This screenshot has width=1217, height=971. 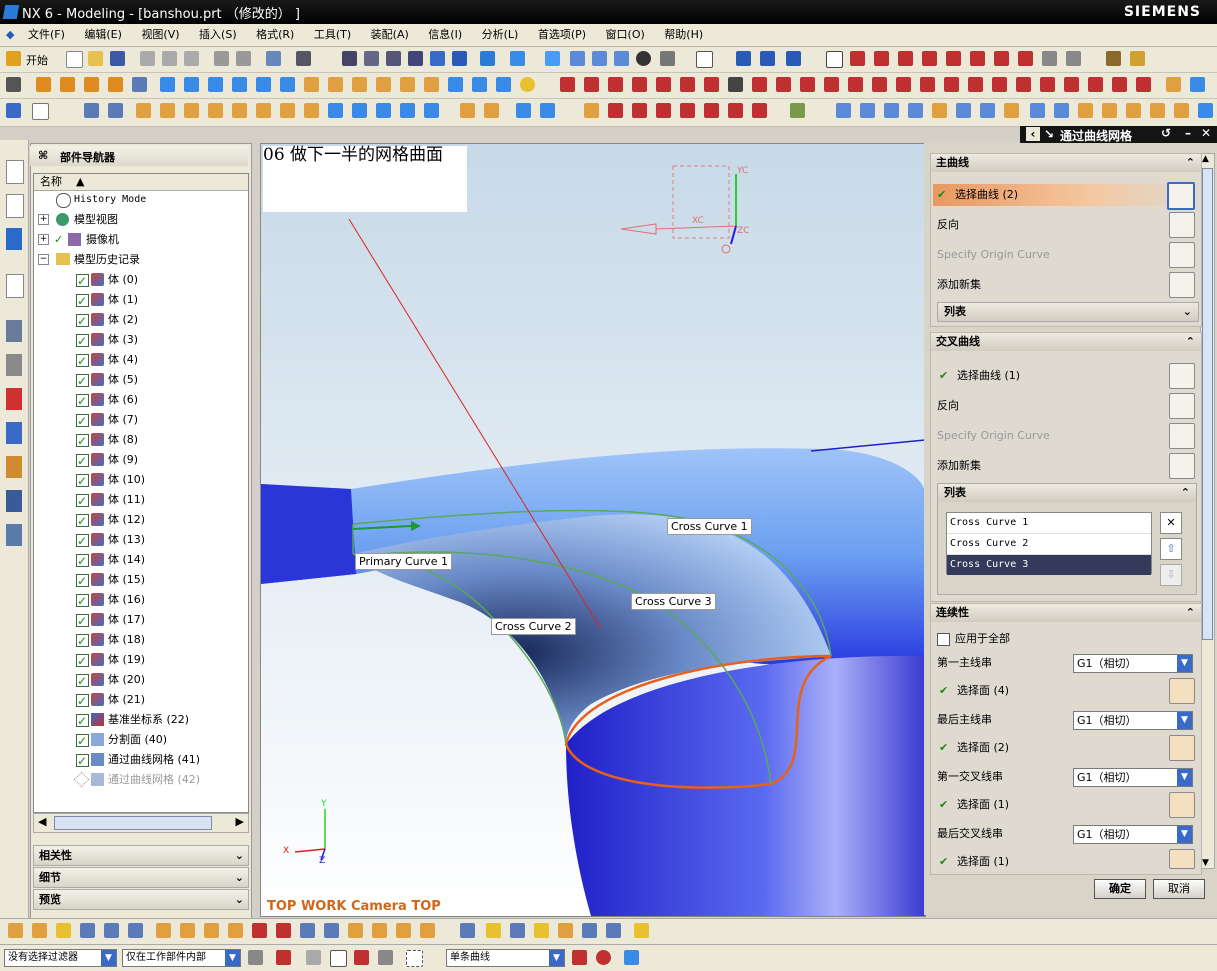 What do you see at coordinates (46, 35) in the screenshot?
I see `menu-file: 文件(F)` at bounding box center [46, 35].